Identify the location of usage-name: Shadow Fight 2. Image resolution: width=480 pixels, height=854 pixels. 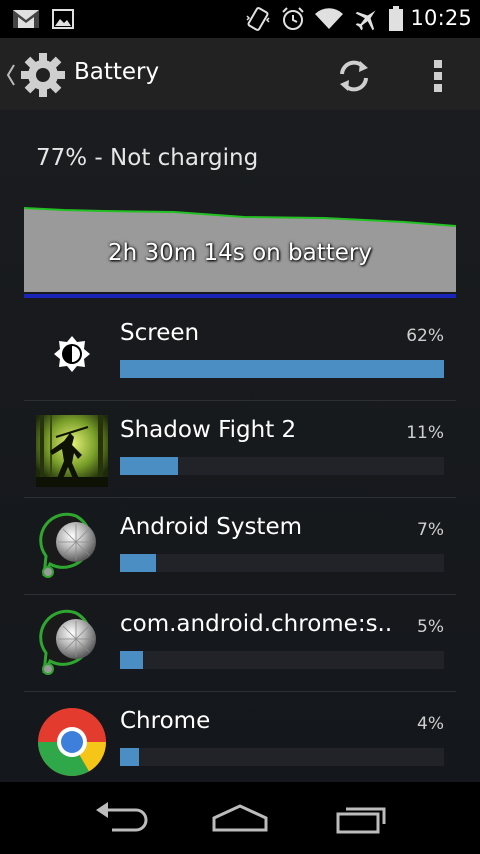
(208, 430).